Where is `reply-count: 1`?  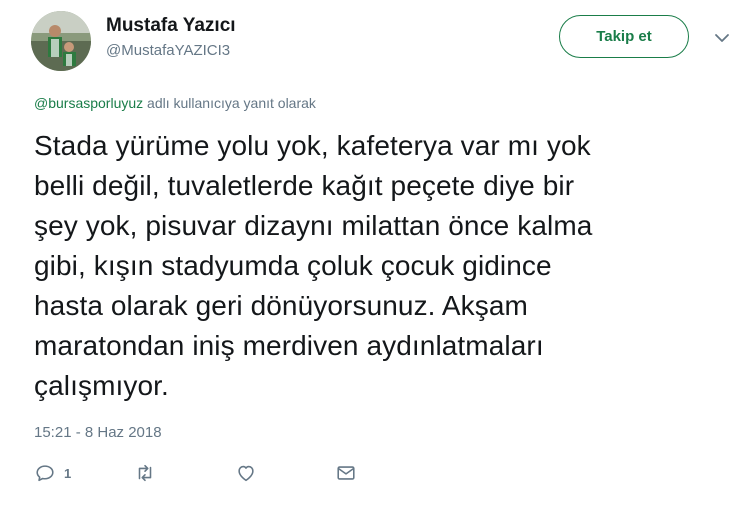 reply-count: 1 is located at coordinates (68, 473).